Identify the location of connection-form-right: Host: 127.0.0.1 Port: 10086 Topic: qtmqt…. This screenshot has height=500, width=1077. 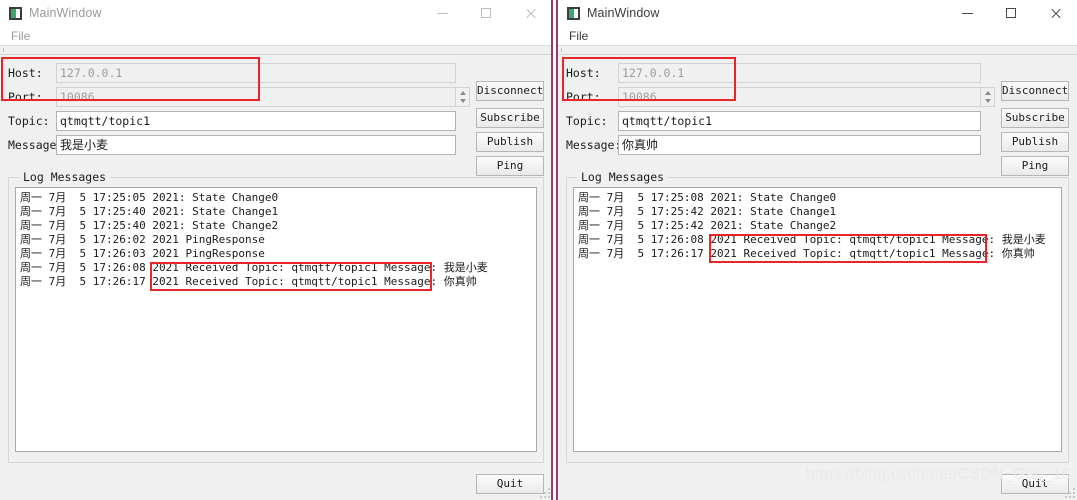
(817, 119).